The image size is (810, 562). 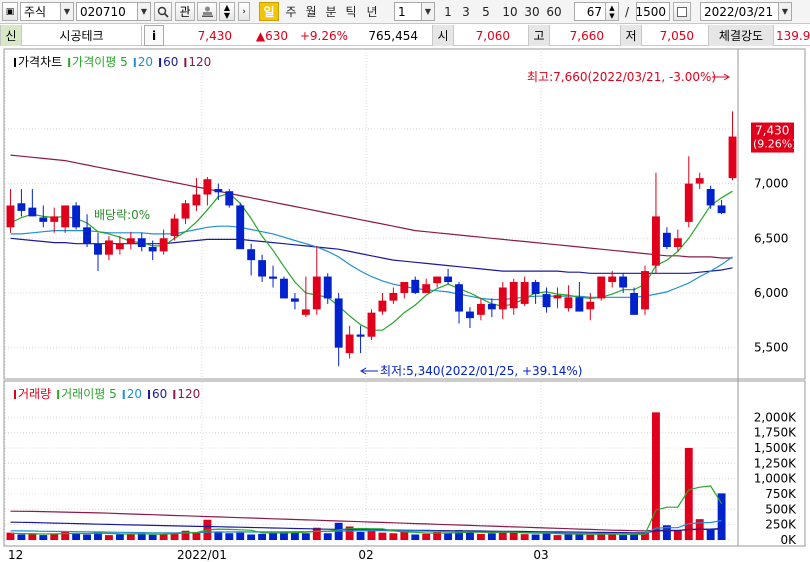 I want to click on period-tab-month: 월, so click(x=311, y=11).